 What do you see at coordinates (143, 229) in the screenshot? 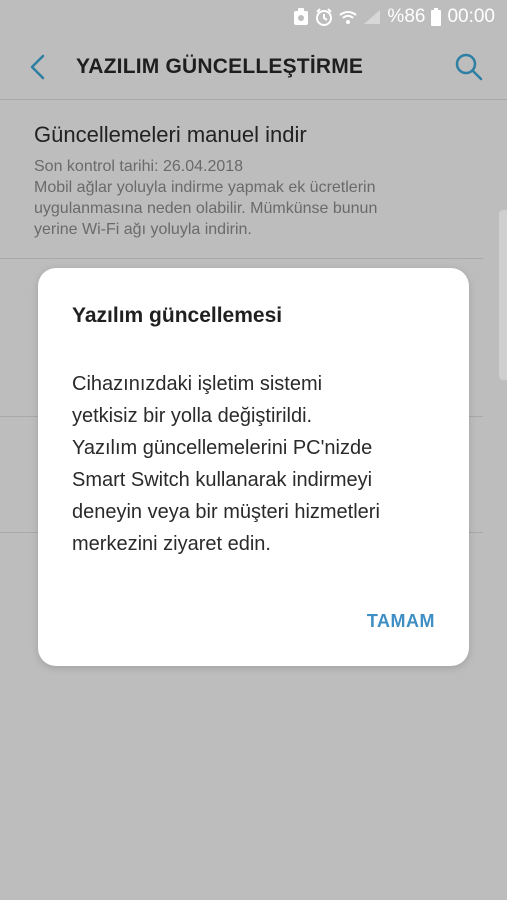
I see `list-item-line: yerine Wi-Fi ağı yoluyla indirin.` at bounding box center [143, 229].